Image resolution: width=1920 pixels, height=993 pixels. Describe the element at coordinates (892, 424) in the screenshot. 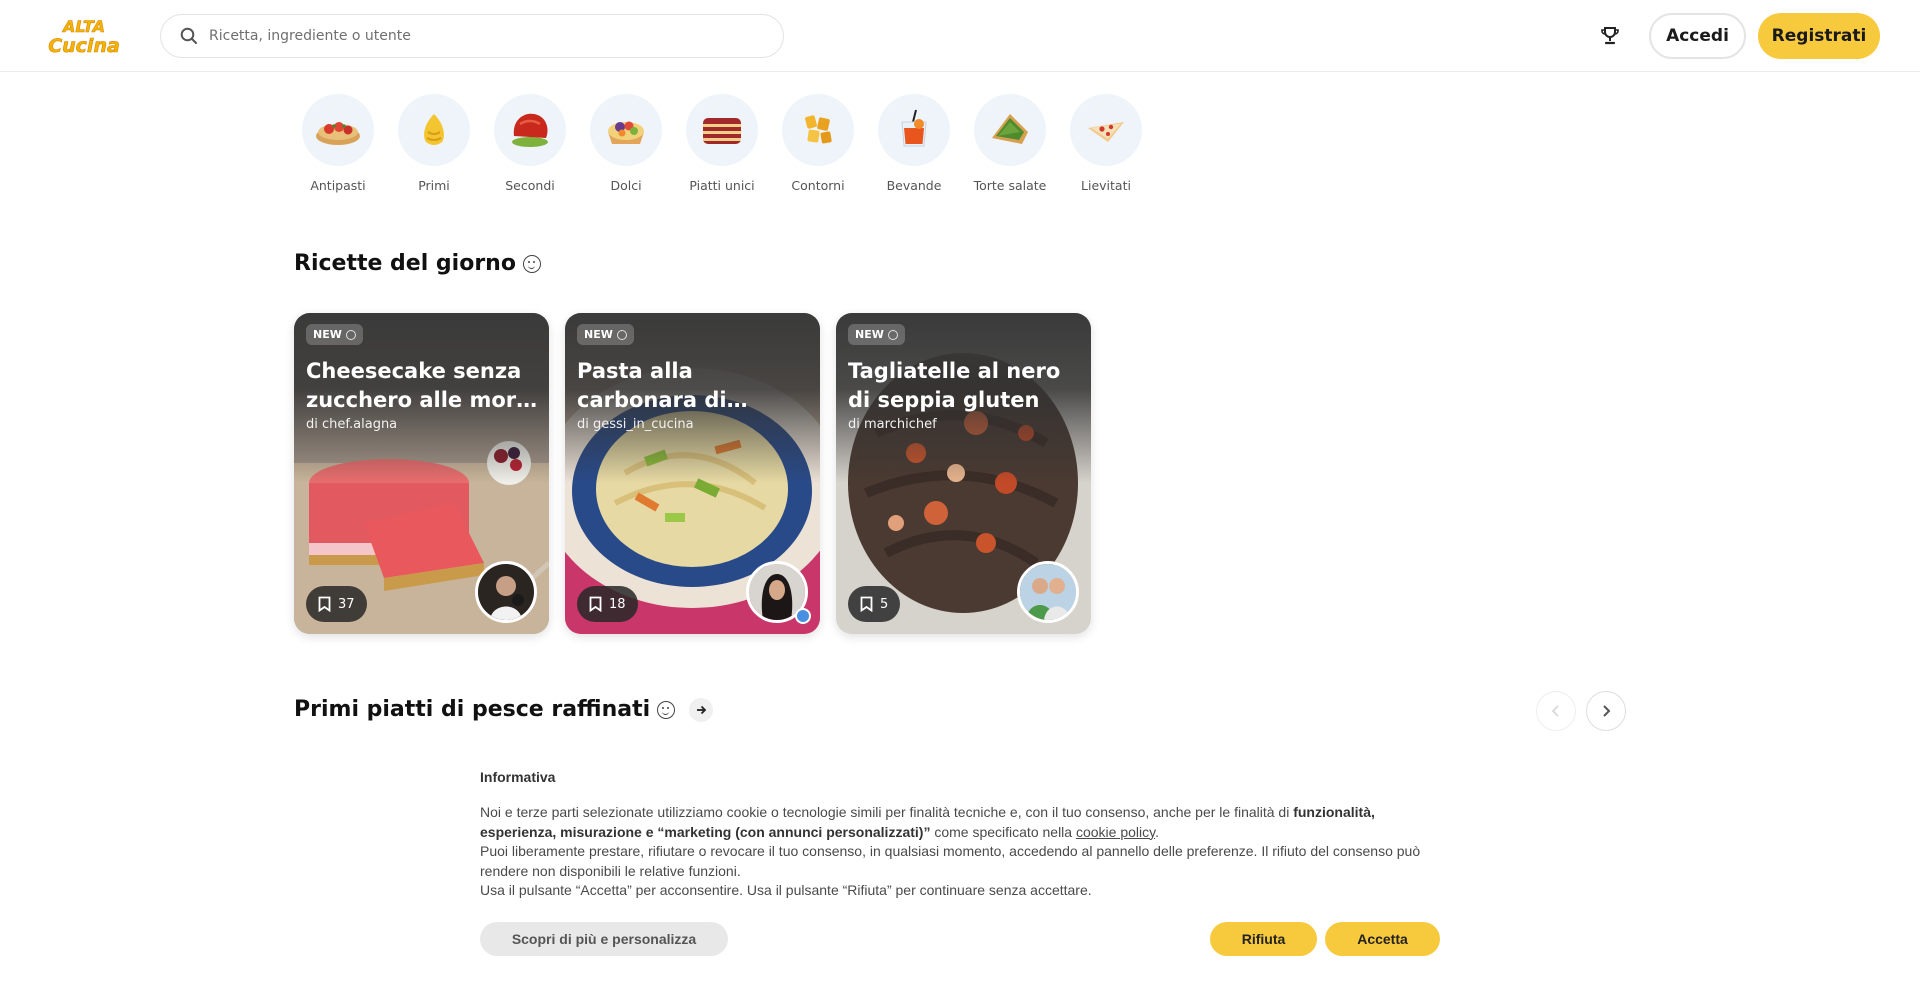

I see `recipe-author: di marchichef` at that location.